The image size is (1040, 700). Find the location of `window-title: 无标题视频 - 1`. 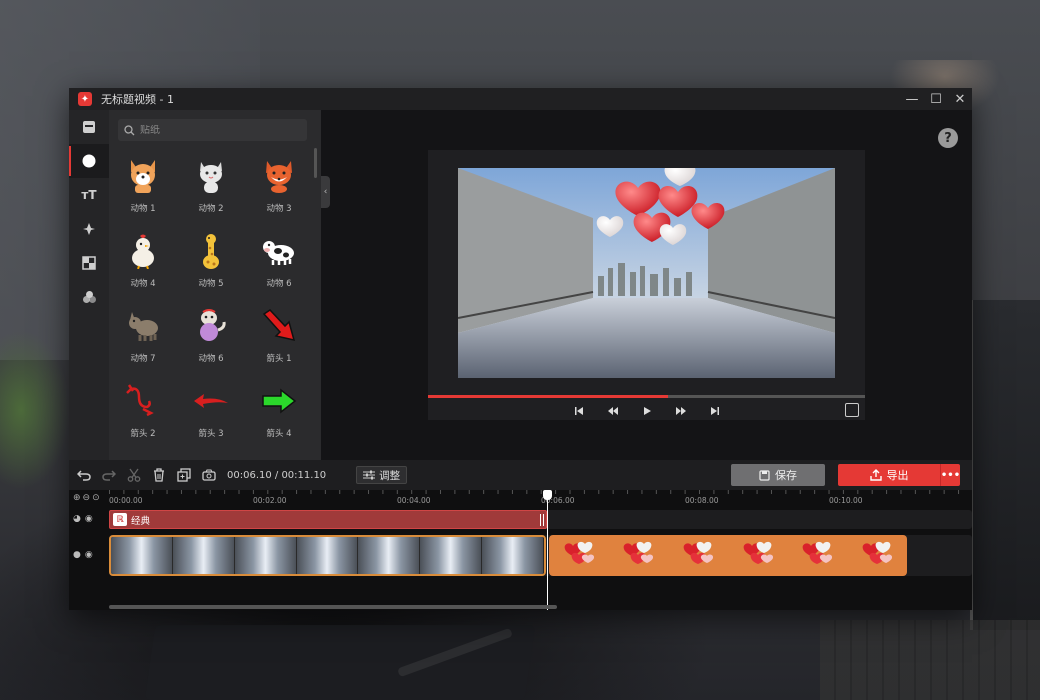

window-title: 无标题视频 - 1 is located at coordinates (137, 99).